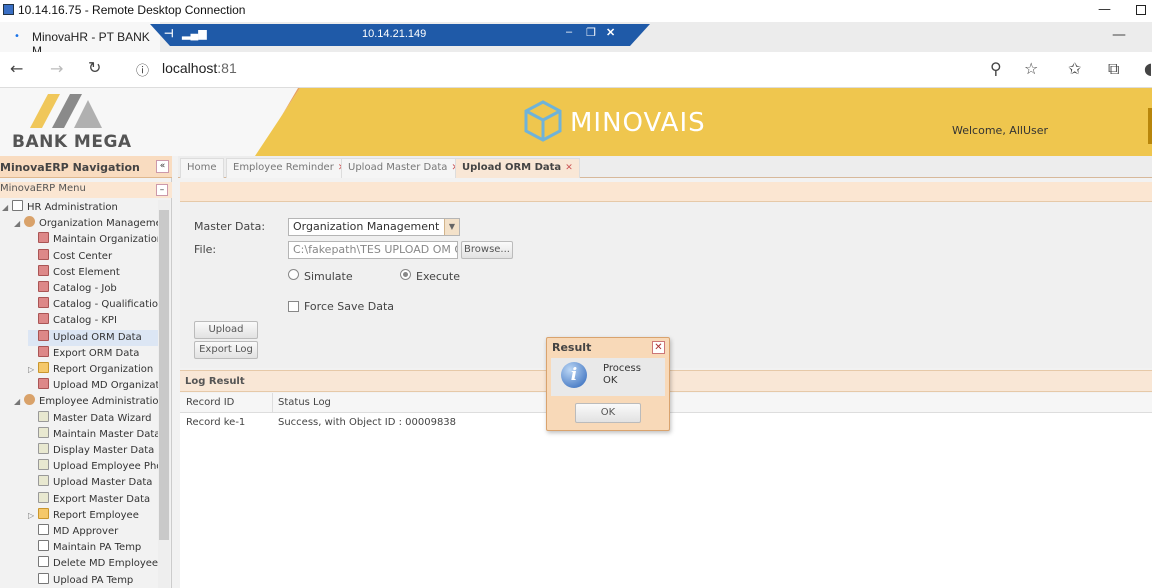 This screenshot has width=1152, height=588. I want to click on favorites-list-icon: ✩, so click(1074, 68).